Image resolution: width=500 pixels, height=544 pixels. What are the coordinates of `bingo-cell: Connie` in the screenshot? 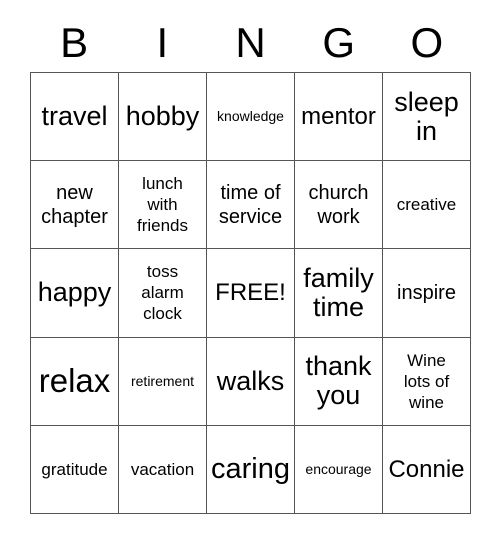 It's located at (427, 469).